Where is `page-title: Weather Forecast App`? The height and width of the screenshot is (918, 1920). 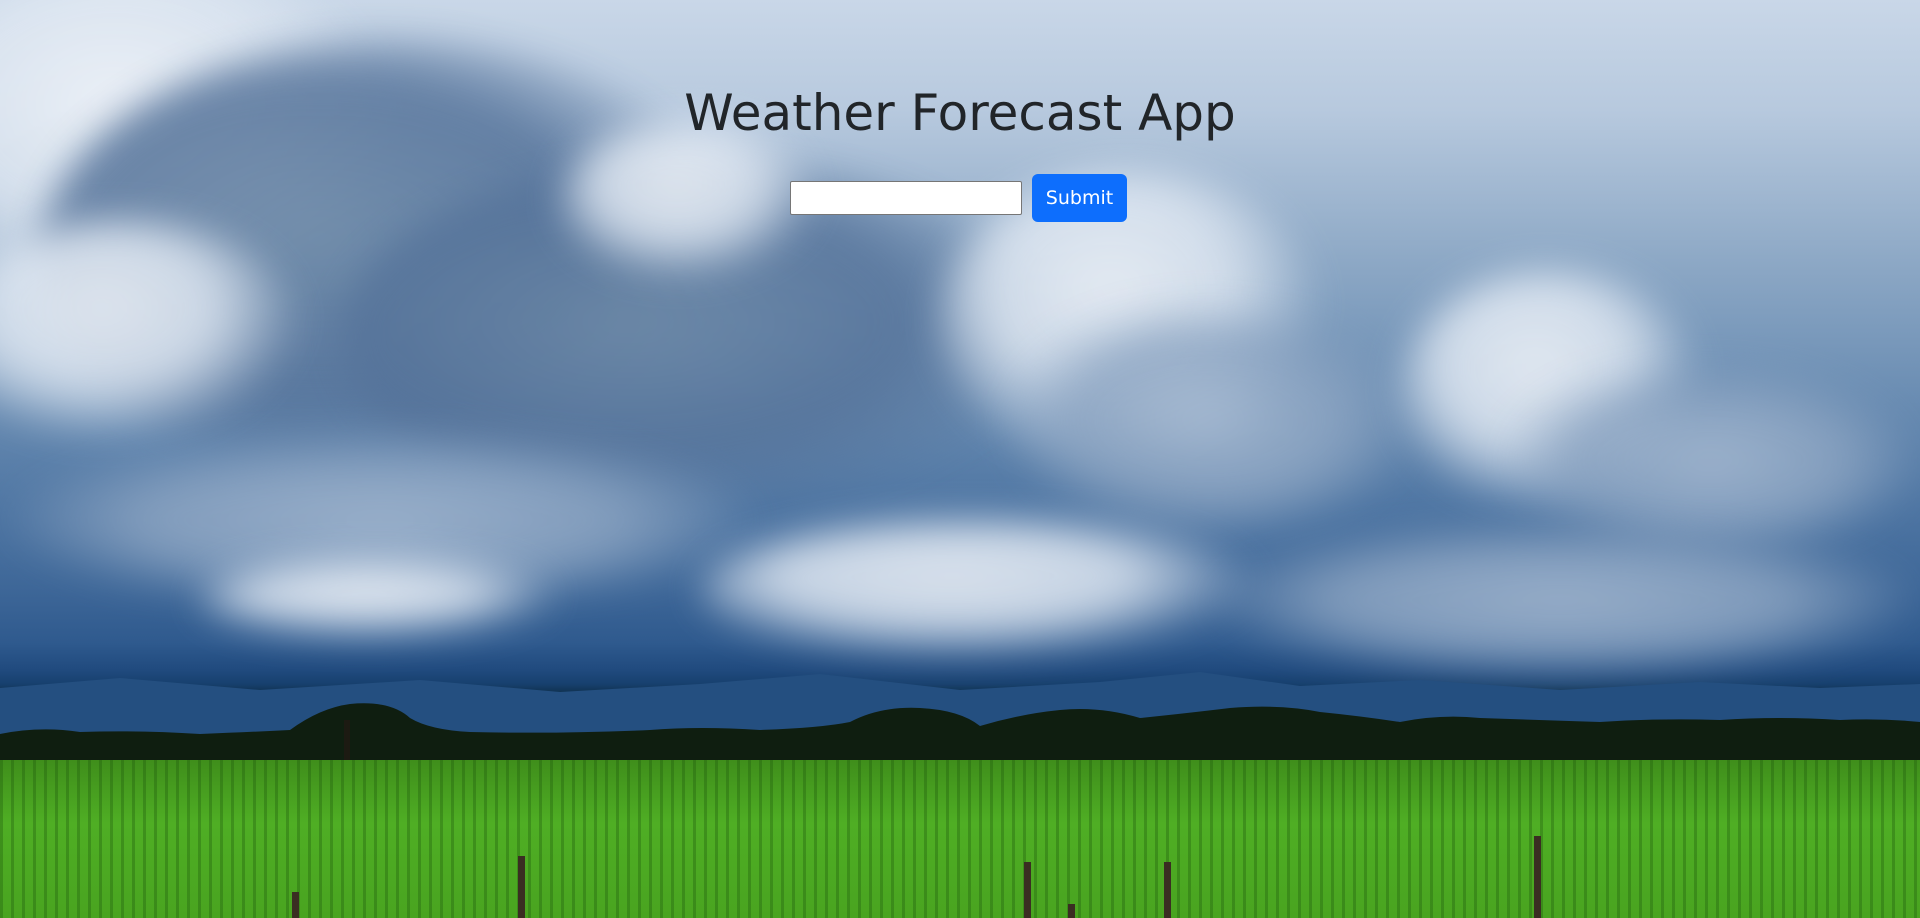 page-title: Weather Forecast App is located at coordinates (960, 113).